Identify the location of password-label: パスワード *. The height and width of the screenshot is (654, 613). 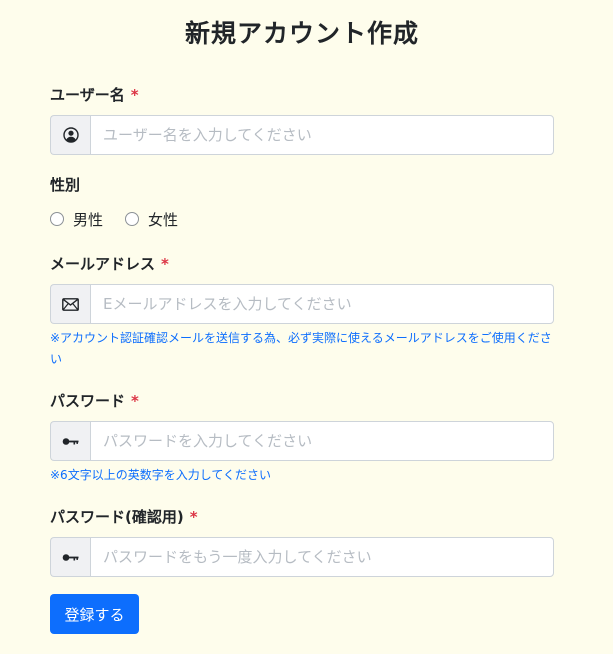
(94, 400).